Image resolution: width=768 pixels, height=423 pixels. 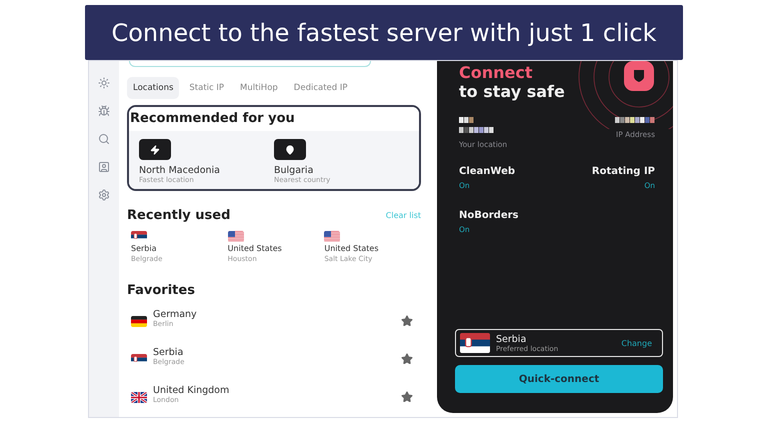 What do you see at coordinates (321, 88) in the screenshot?
I see `tab: Dedicated IP` at bounding box center [321, 88].